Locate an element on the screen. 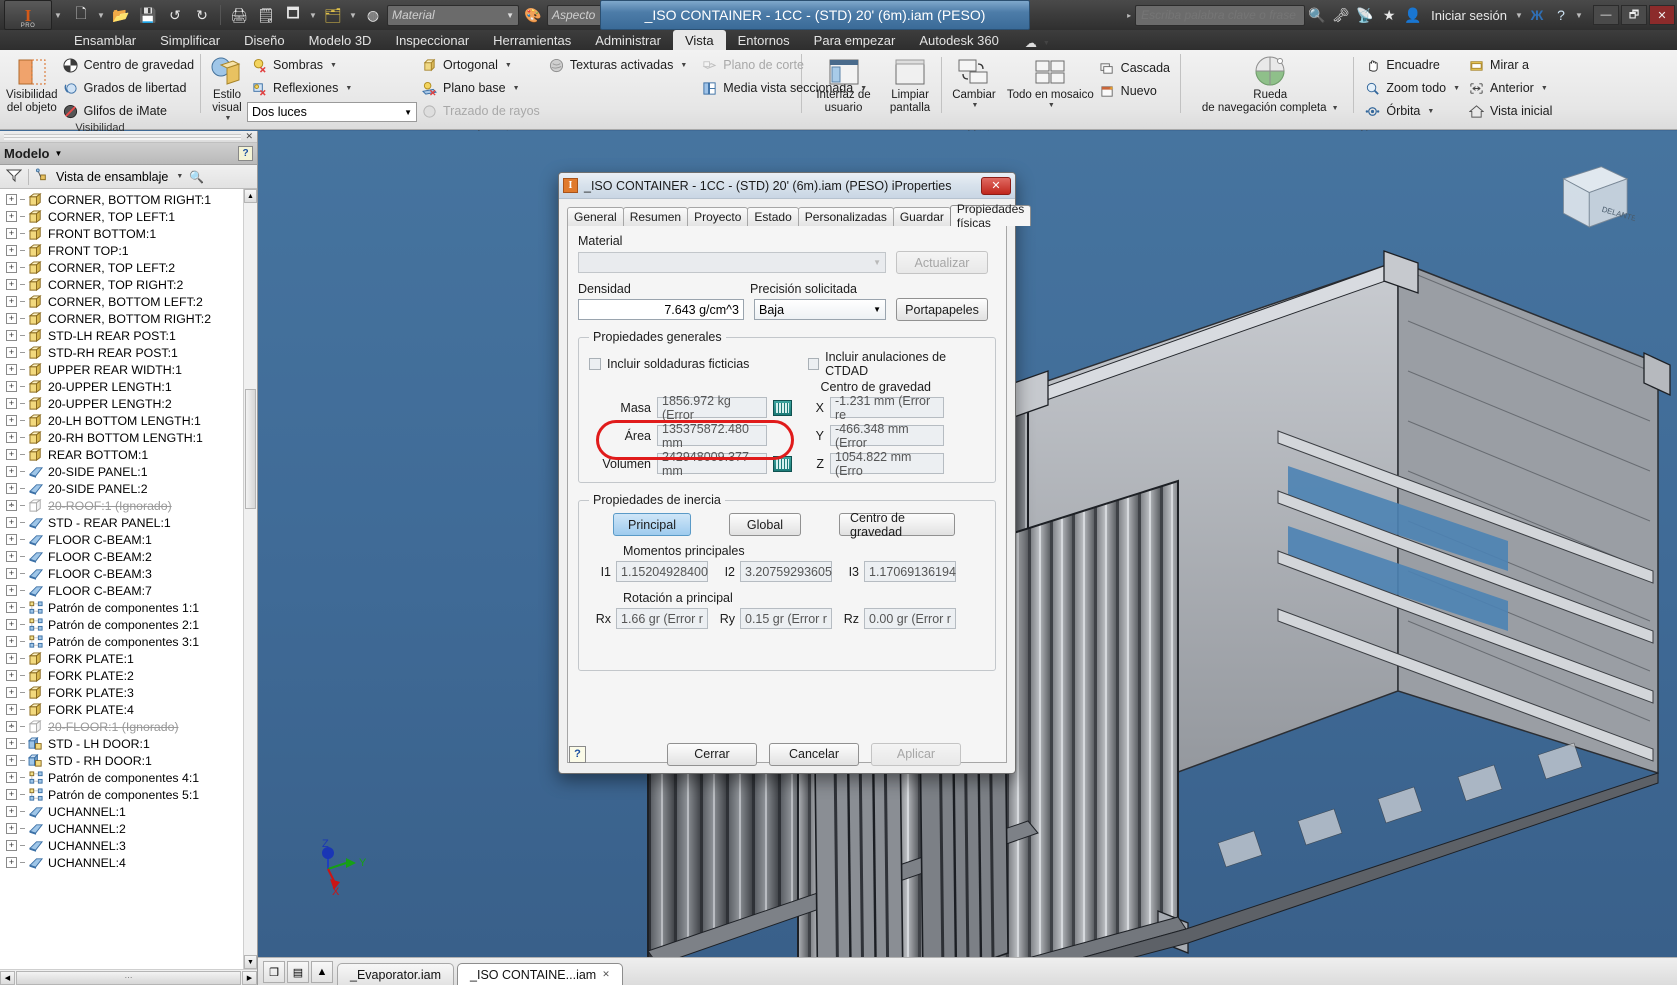  model-tree-item: +20-RH BOTTOM LENGTH:1 is located at coordinates (128, 437).